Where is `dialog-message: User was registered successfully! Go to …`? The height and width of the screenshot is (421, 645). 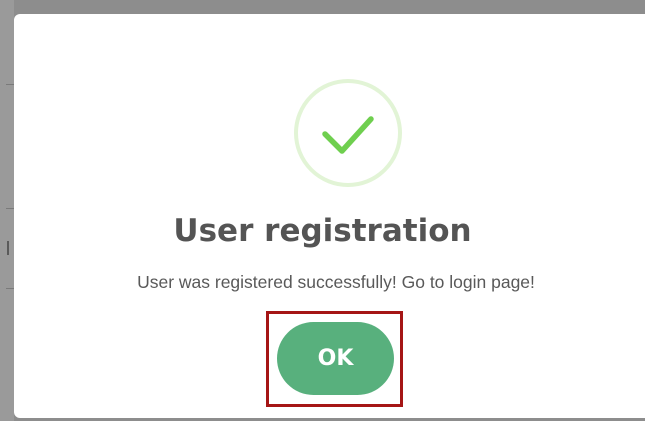 dialog-message: User was registered successfully! Go to … is located at coordinates (336, 282).